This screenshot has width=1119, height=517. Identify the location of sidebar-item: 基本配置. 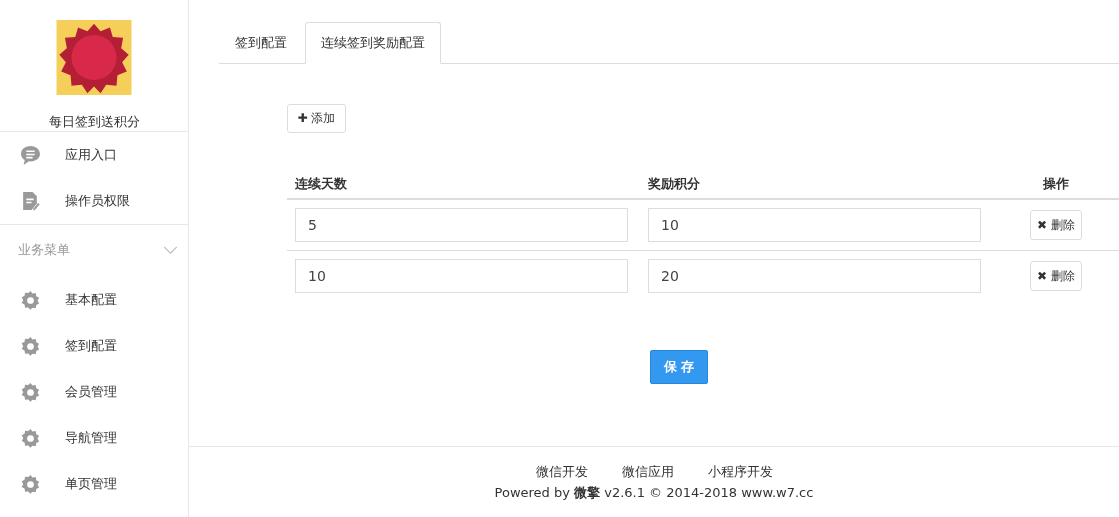
(94, 300).